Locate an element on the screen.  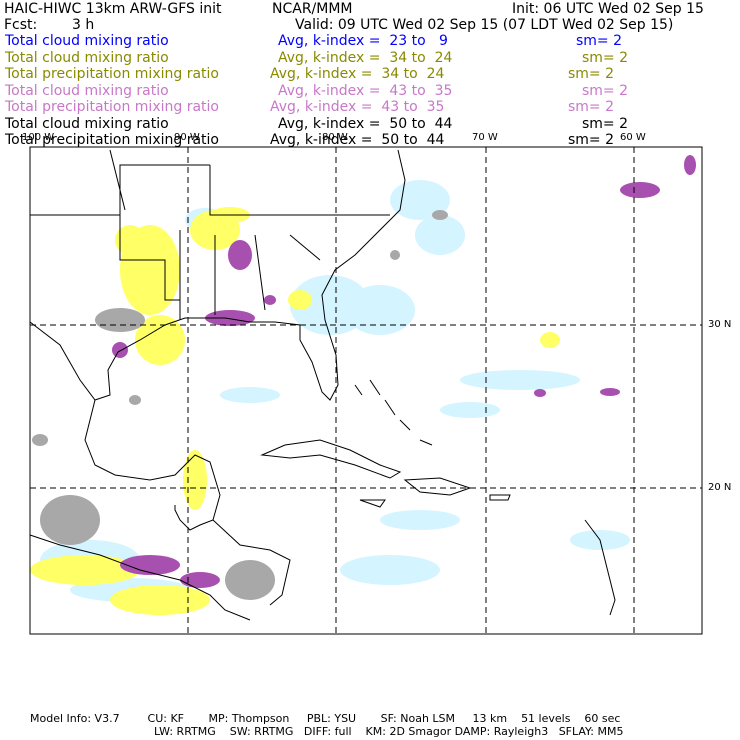
lon-label: 60 W is located at coordinates (633, 137).